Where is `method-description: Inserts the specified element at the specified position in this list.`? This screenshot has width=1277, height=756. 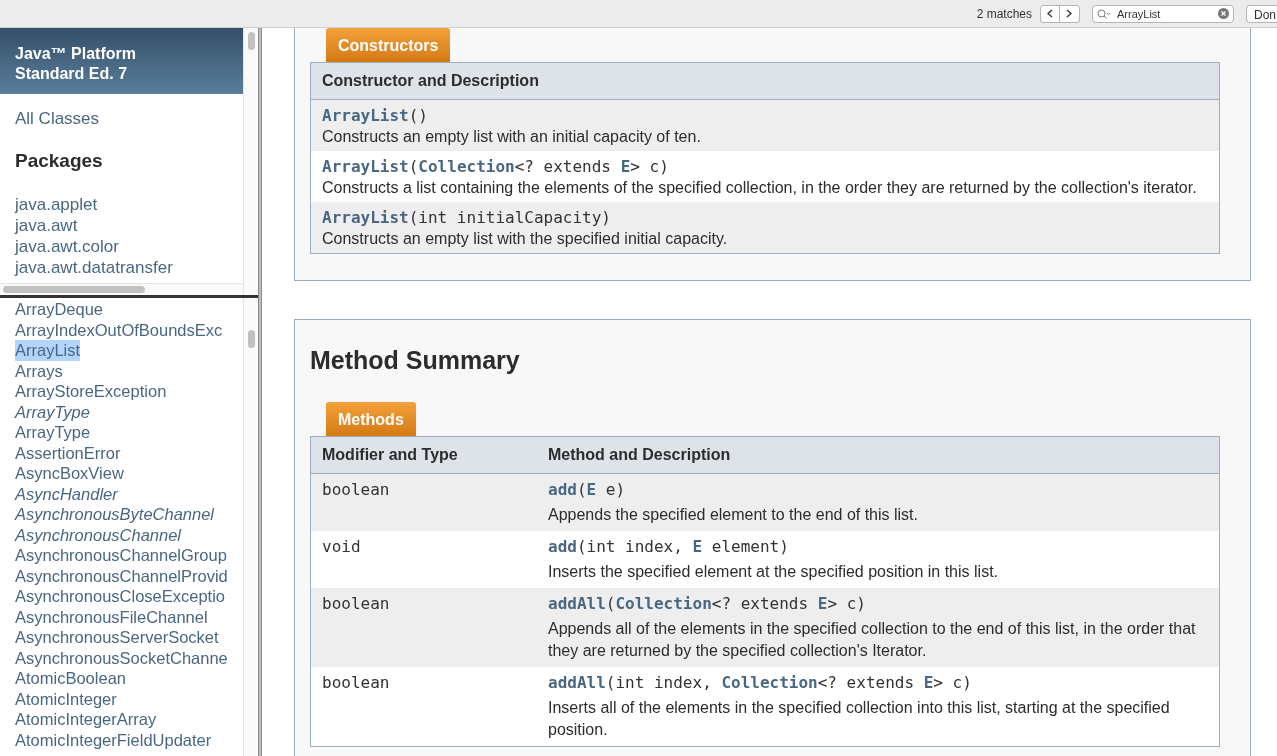
method-description: Inserts the specified element at the specified position in this list. is located at coordinates (773, 571).